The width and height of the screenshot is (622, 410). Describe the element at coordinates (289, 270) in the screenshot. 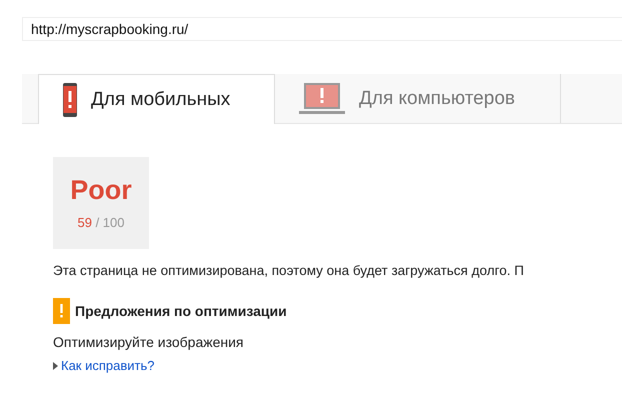

I see `summary-text: Эта страница не оптимизирована, поэтому она будет загружаться долго. П` at that location.